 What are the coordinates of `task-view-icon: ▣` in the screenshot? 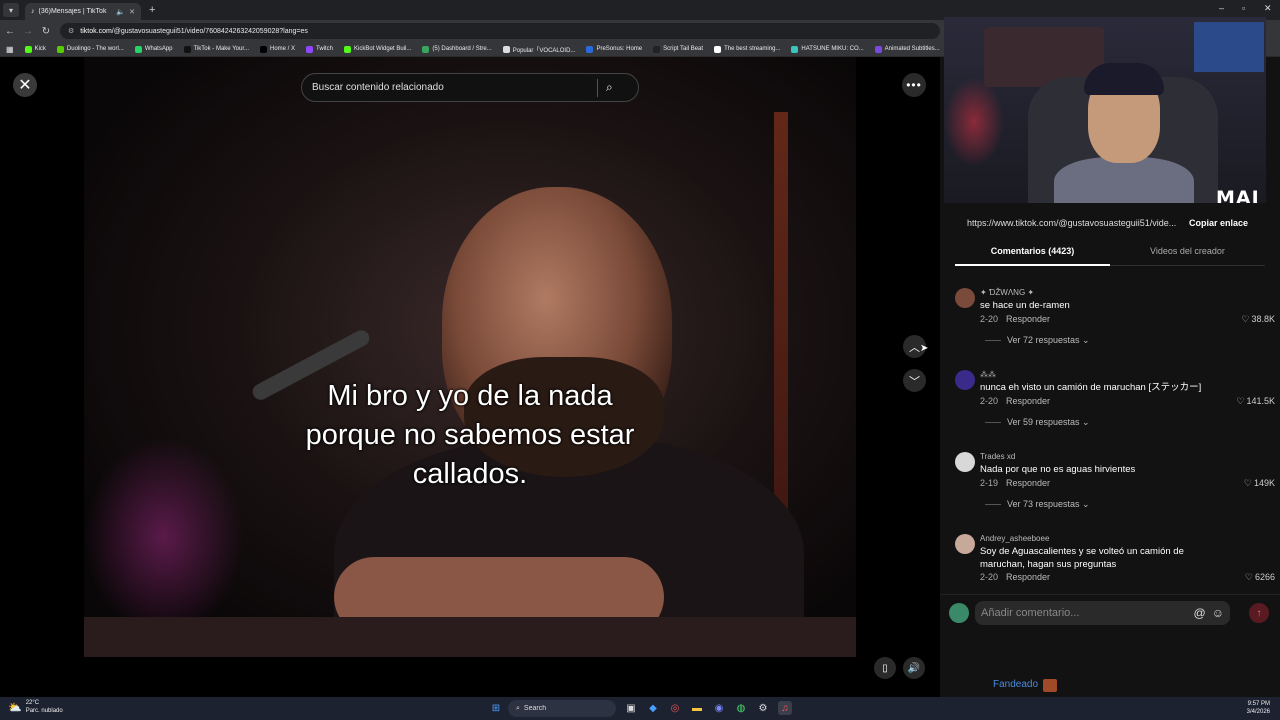 It's located at (631, 708).